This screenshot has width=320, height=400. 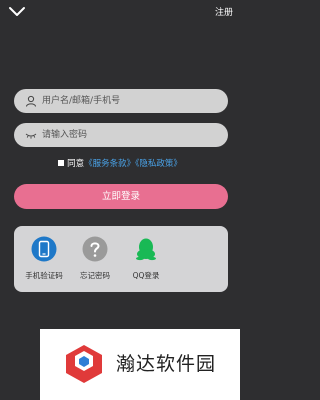 I want to click on eye-closed-icon, so click(x=31, y=135).